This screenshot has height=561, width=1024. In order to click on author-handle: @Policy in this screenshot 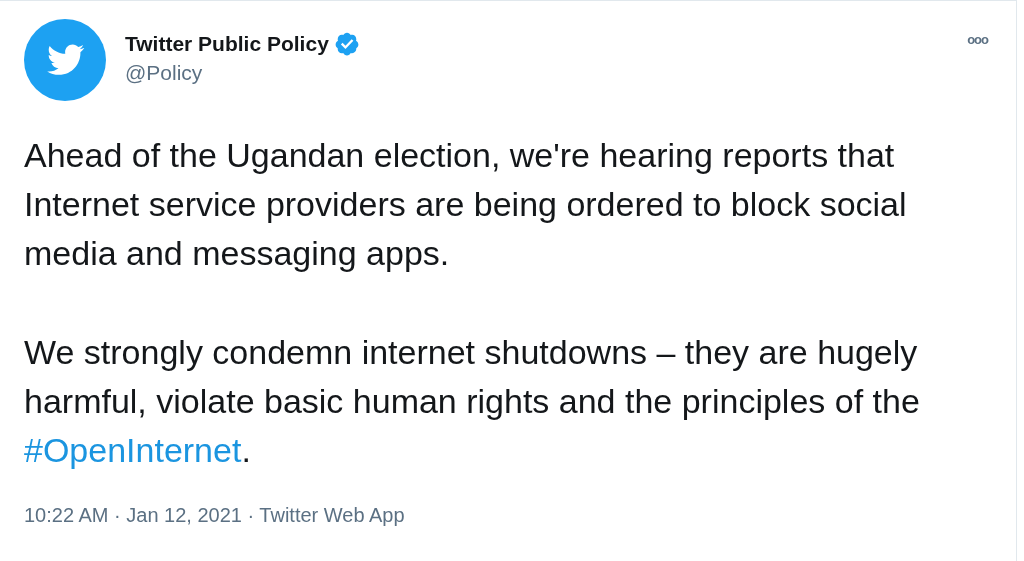, I will do `click(164, 73)`.